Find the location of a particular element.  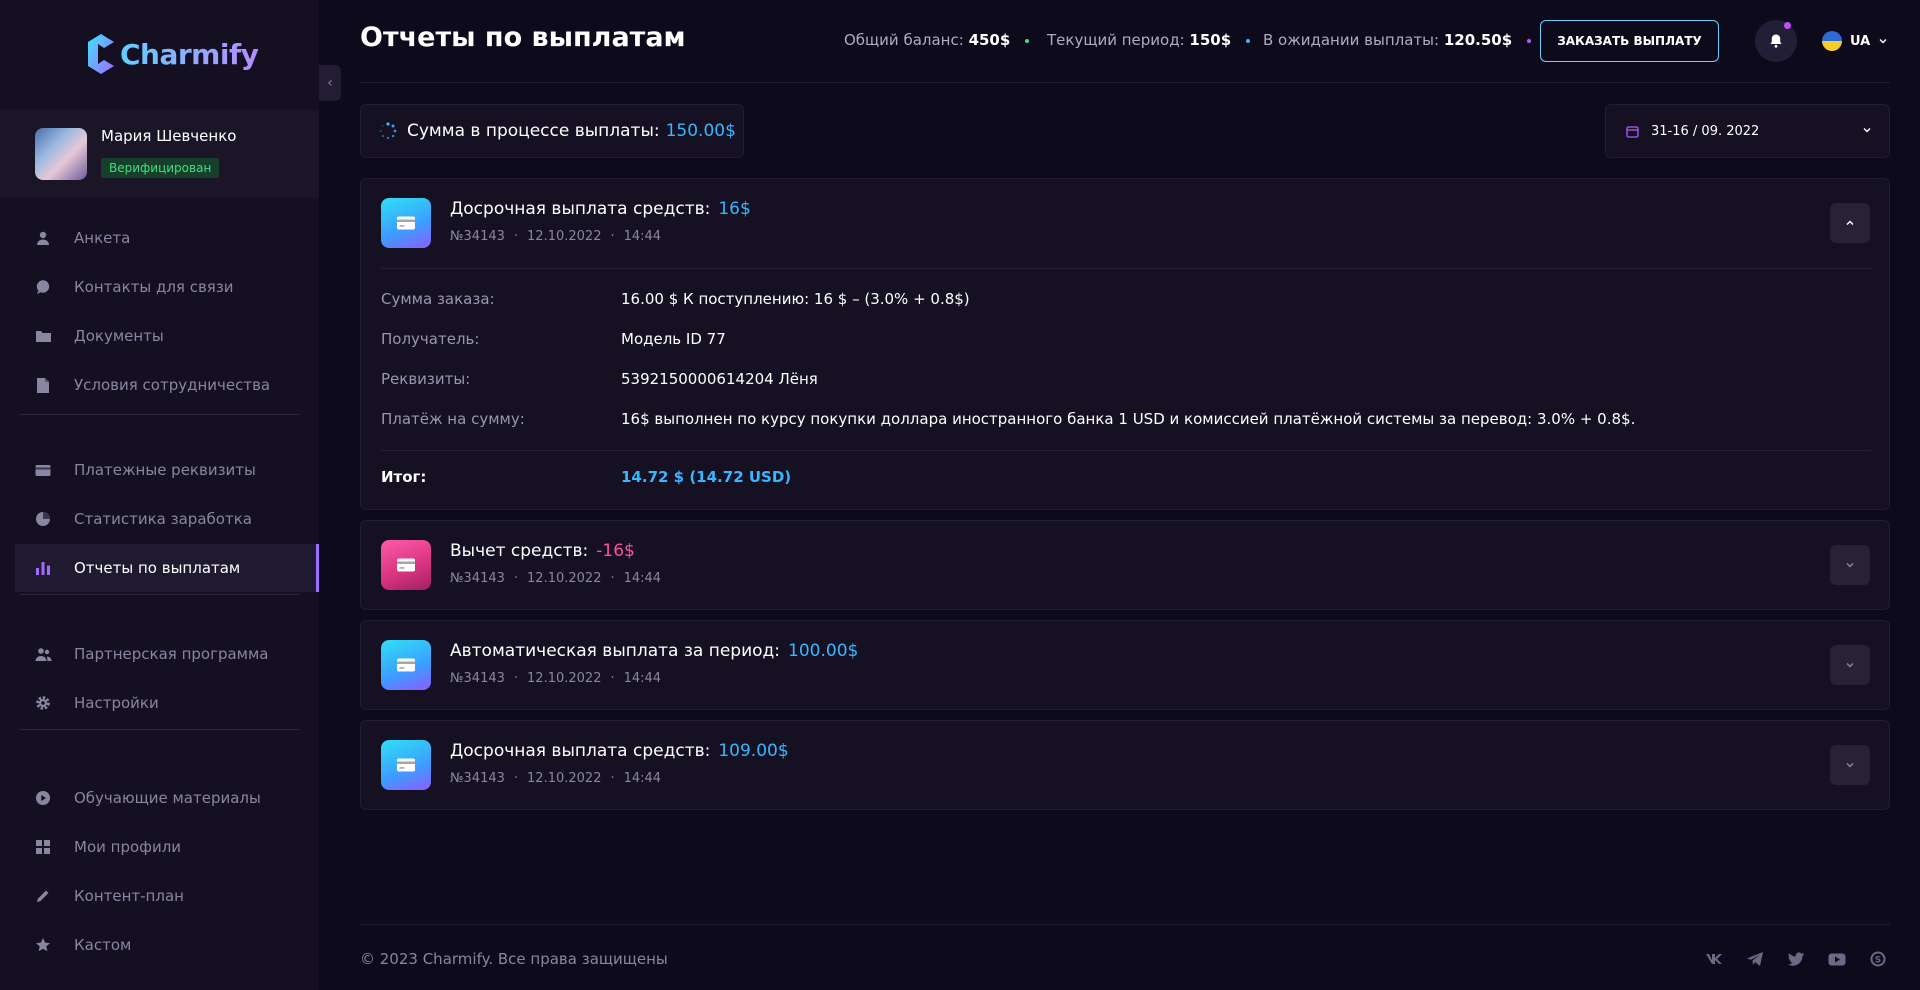

stat-value: 120.50$ is located at coordinates (1478, 40).